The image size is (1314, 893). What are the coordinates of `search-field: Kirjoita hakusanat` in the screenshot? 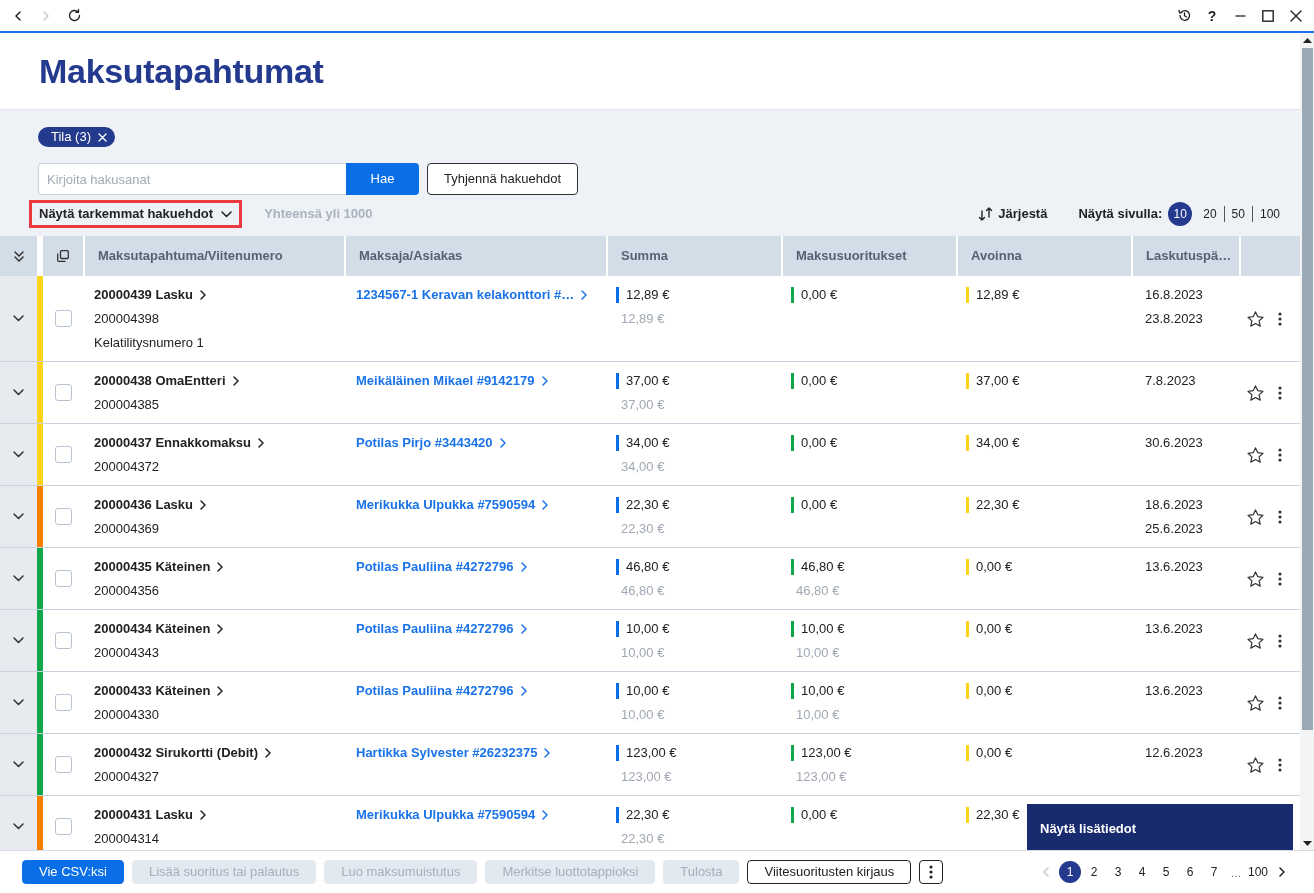 It's located at (192, 179).